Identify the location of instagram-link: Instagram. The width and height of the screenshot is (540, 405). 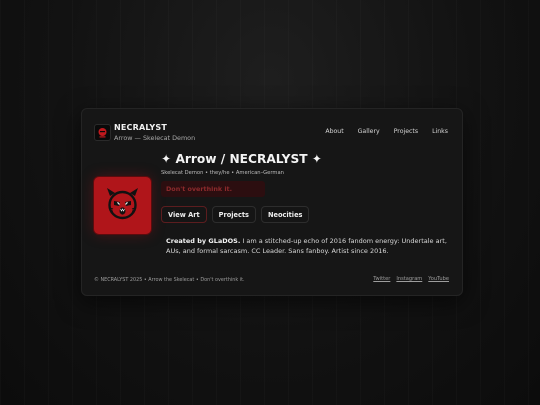
(409, 279).